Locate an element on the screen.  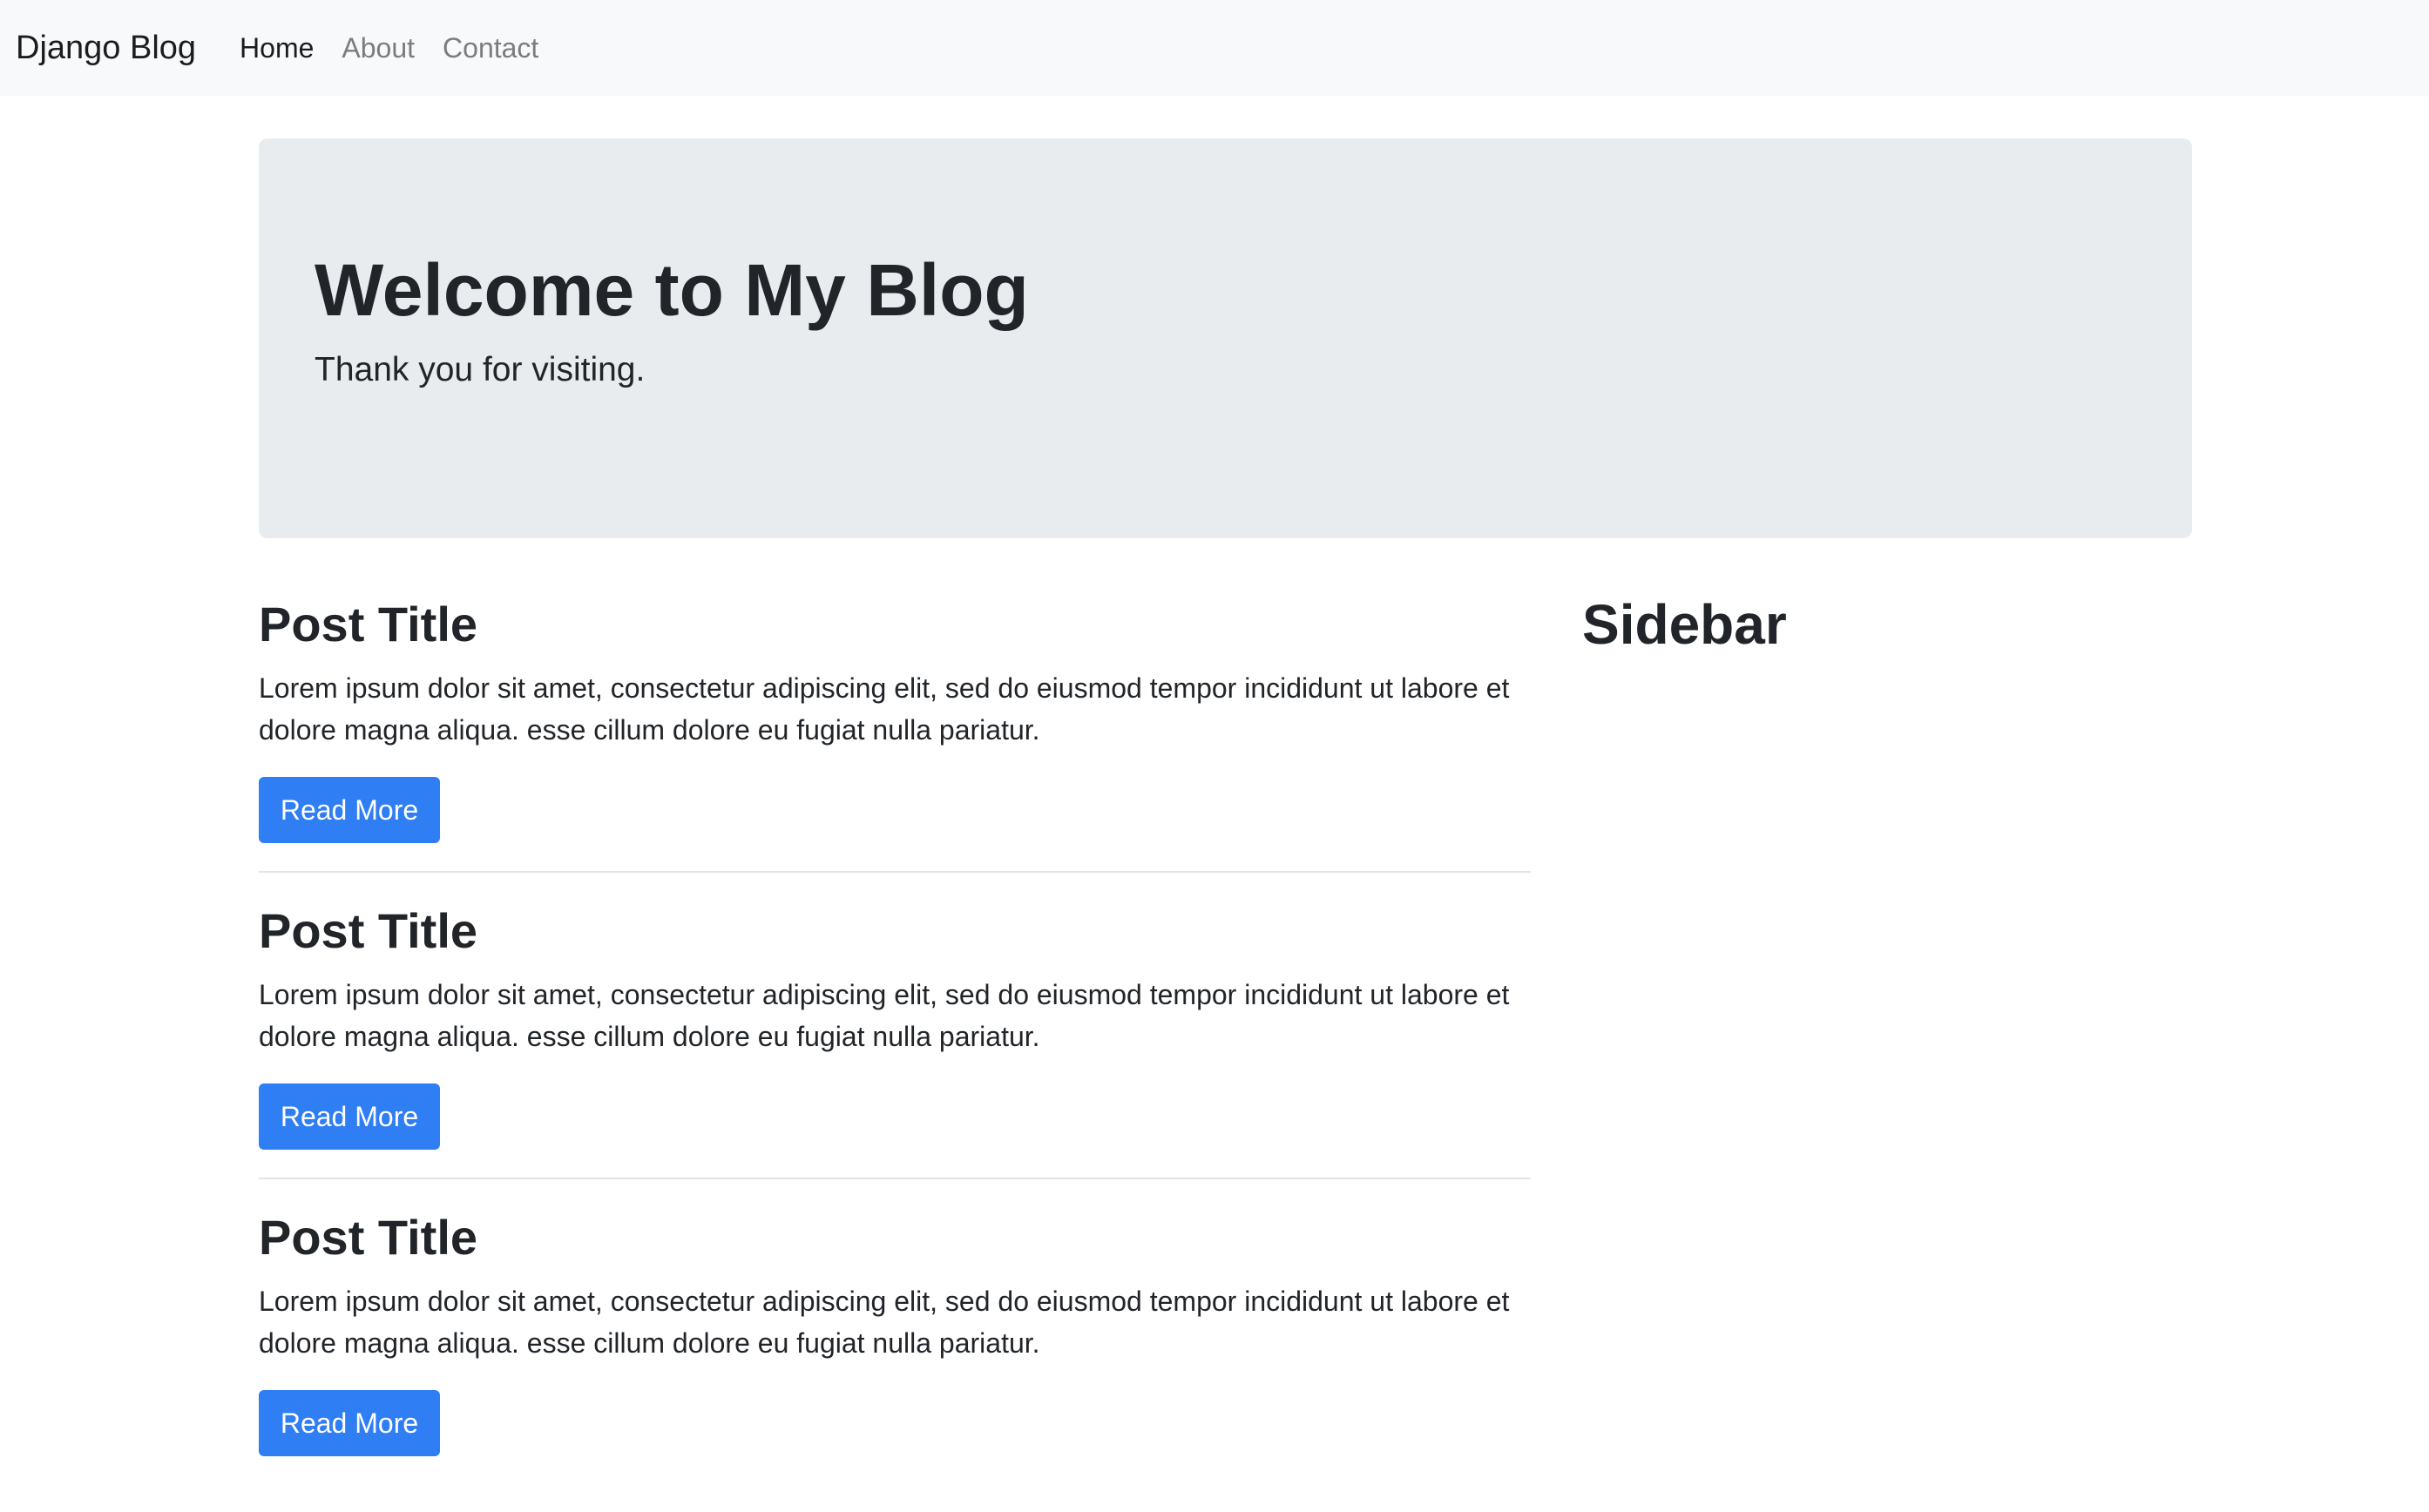
nav-link-about: About is located at coordinates (379, 48).